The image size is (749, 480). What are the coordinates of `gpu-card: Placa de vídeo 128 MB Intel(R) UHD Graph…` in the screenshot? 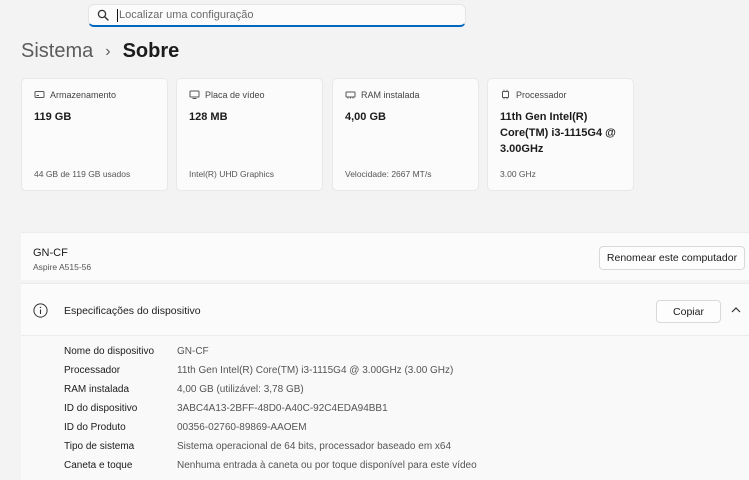 It's located at (249, 134).